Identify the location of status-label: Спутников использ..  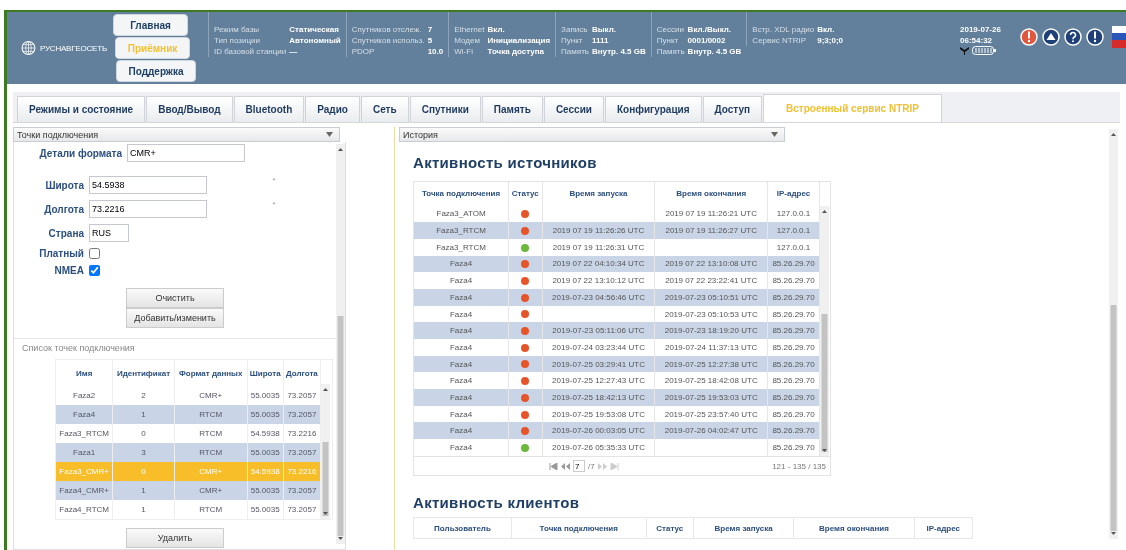
(388, 40).